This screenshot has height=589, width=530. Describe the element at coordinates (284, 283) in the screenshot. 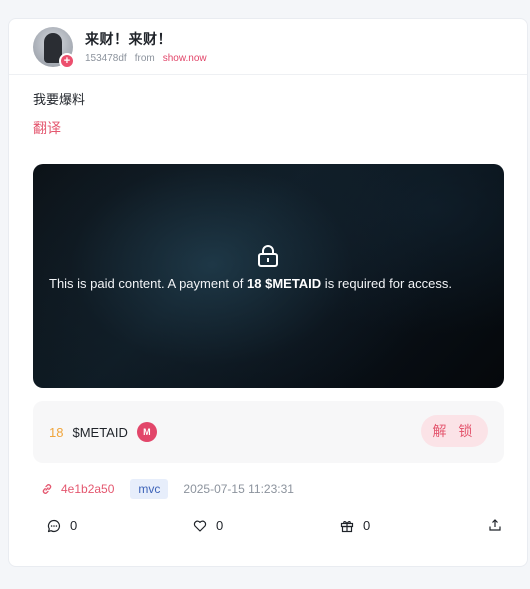

I see `paid-message-amount: 18 $METAID` at that location.